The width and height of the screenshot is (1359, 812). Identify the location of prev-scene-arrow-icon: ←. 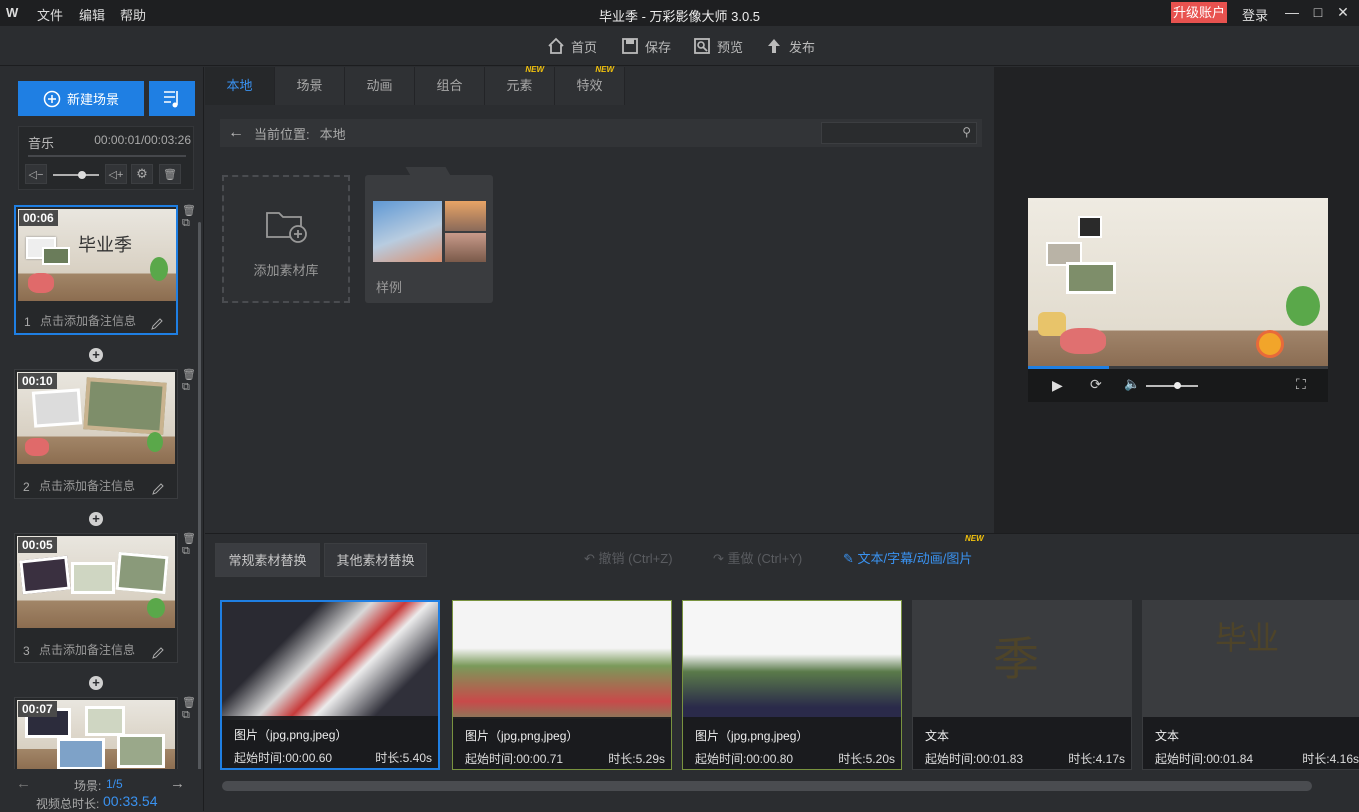
(23, 783).